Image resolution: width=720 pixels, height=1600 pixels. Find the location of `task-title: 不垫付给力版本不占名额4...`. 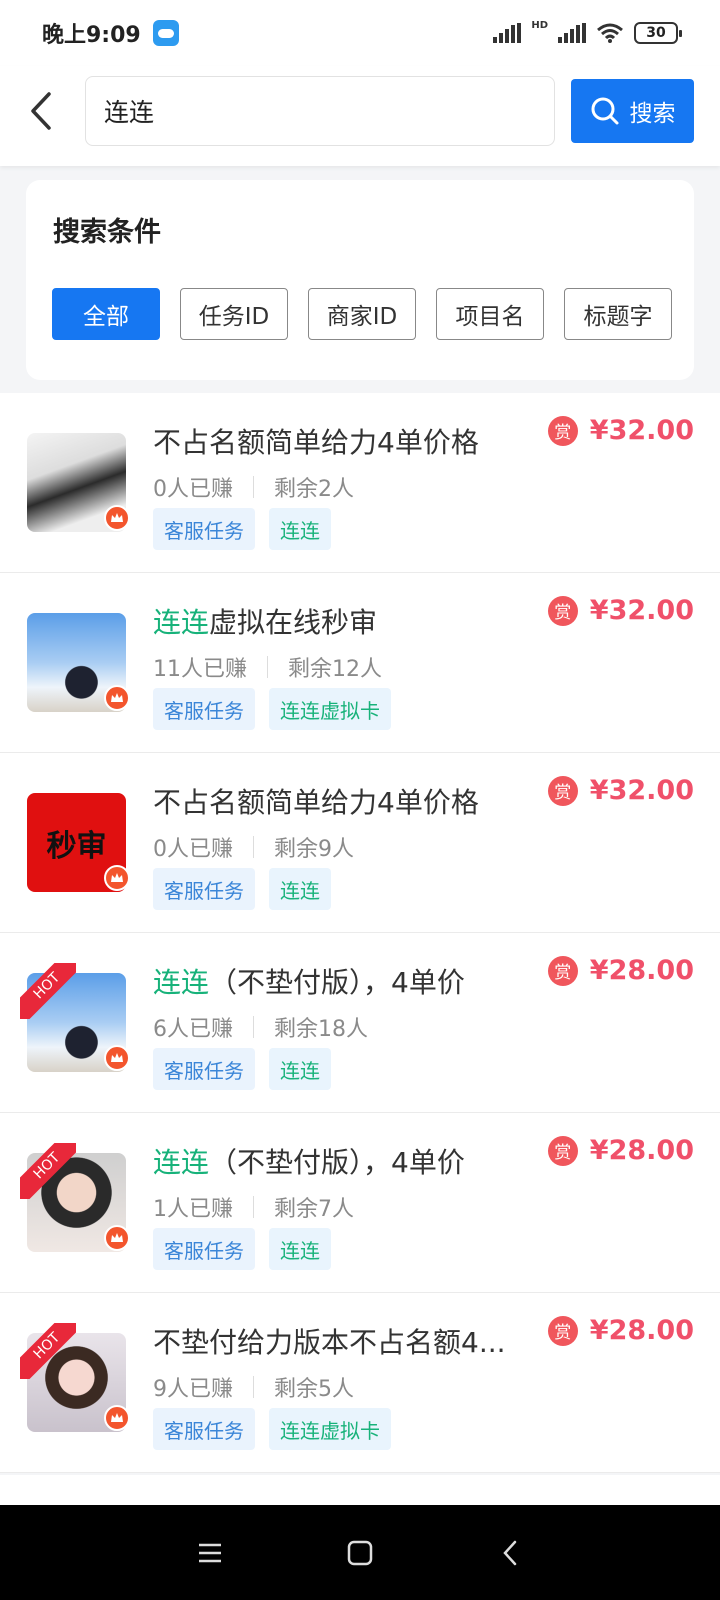

task-title: 不垫付给力版本不占名额4... is located at coordinates (329, 1342).